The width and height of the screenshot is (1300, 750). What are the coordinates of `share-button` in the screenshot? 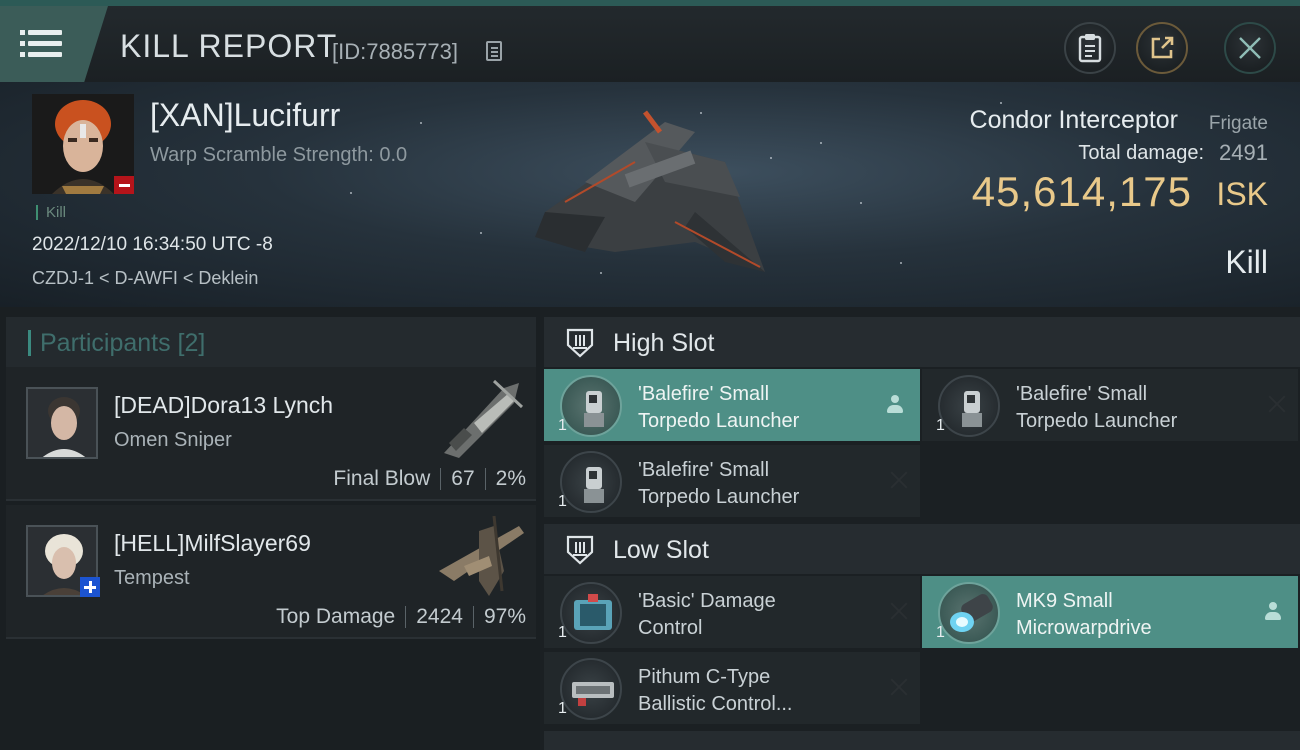 It's located at (1162, 48).